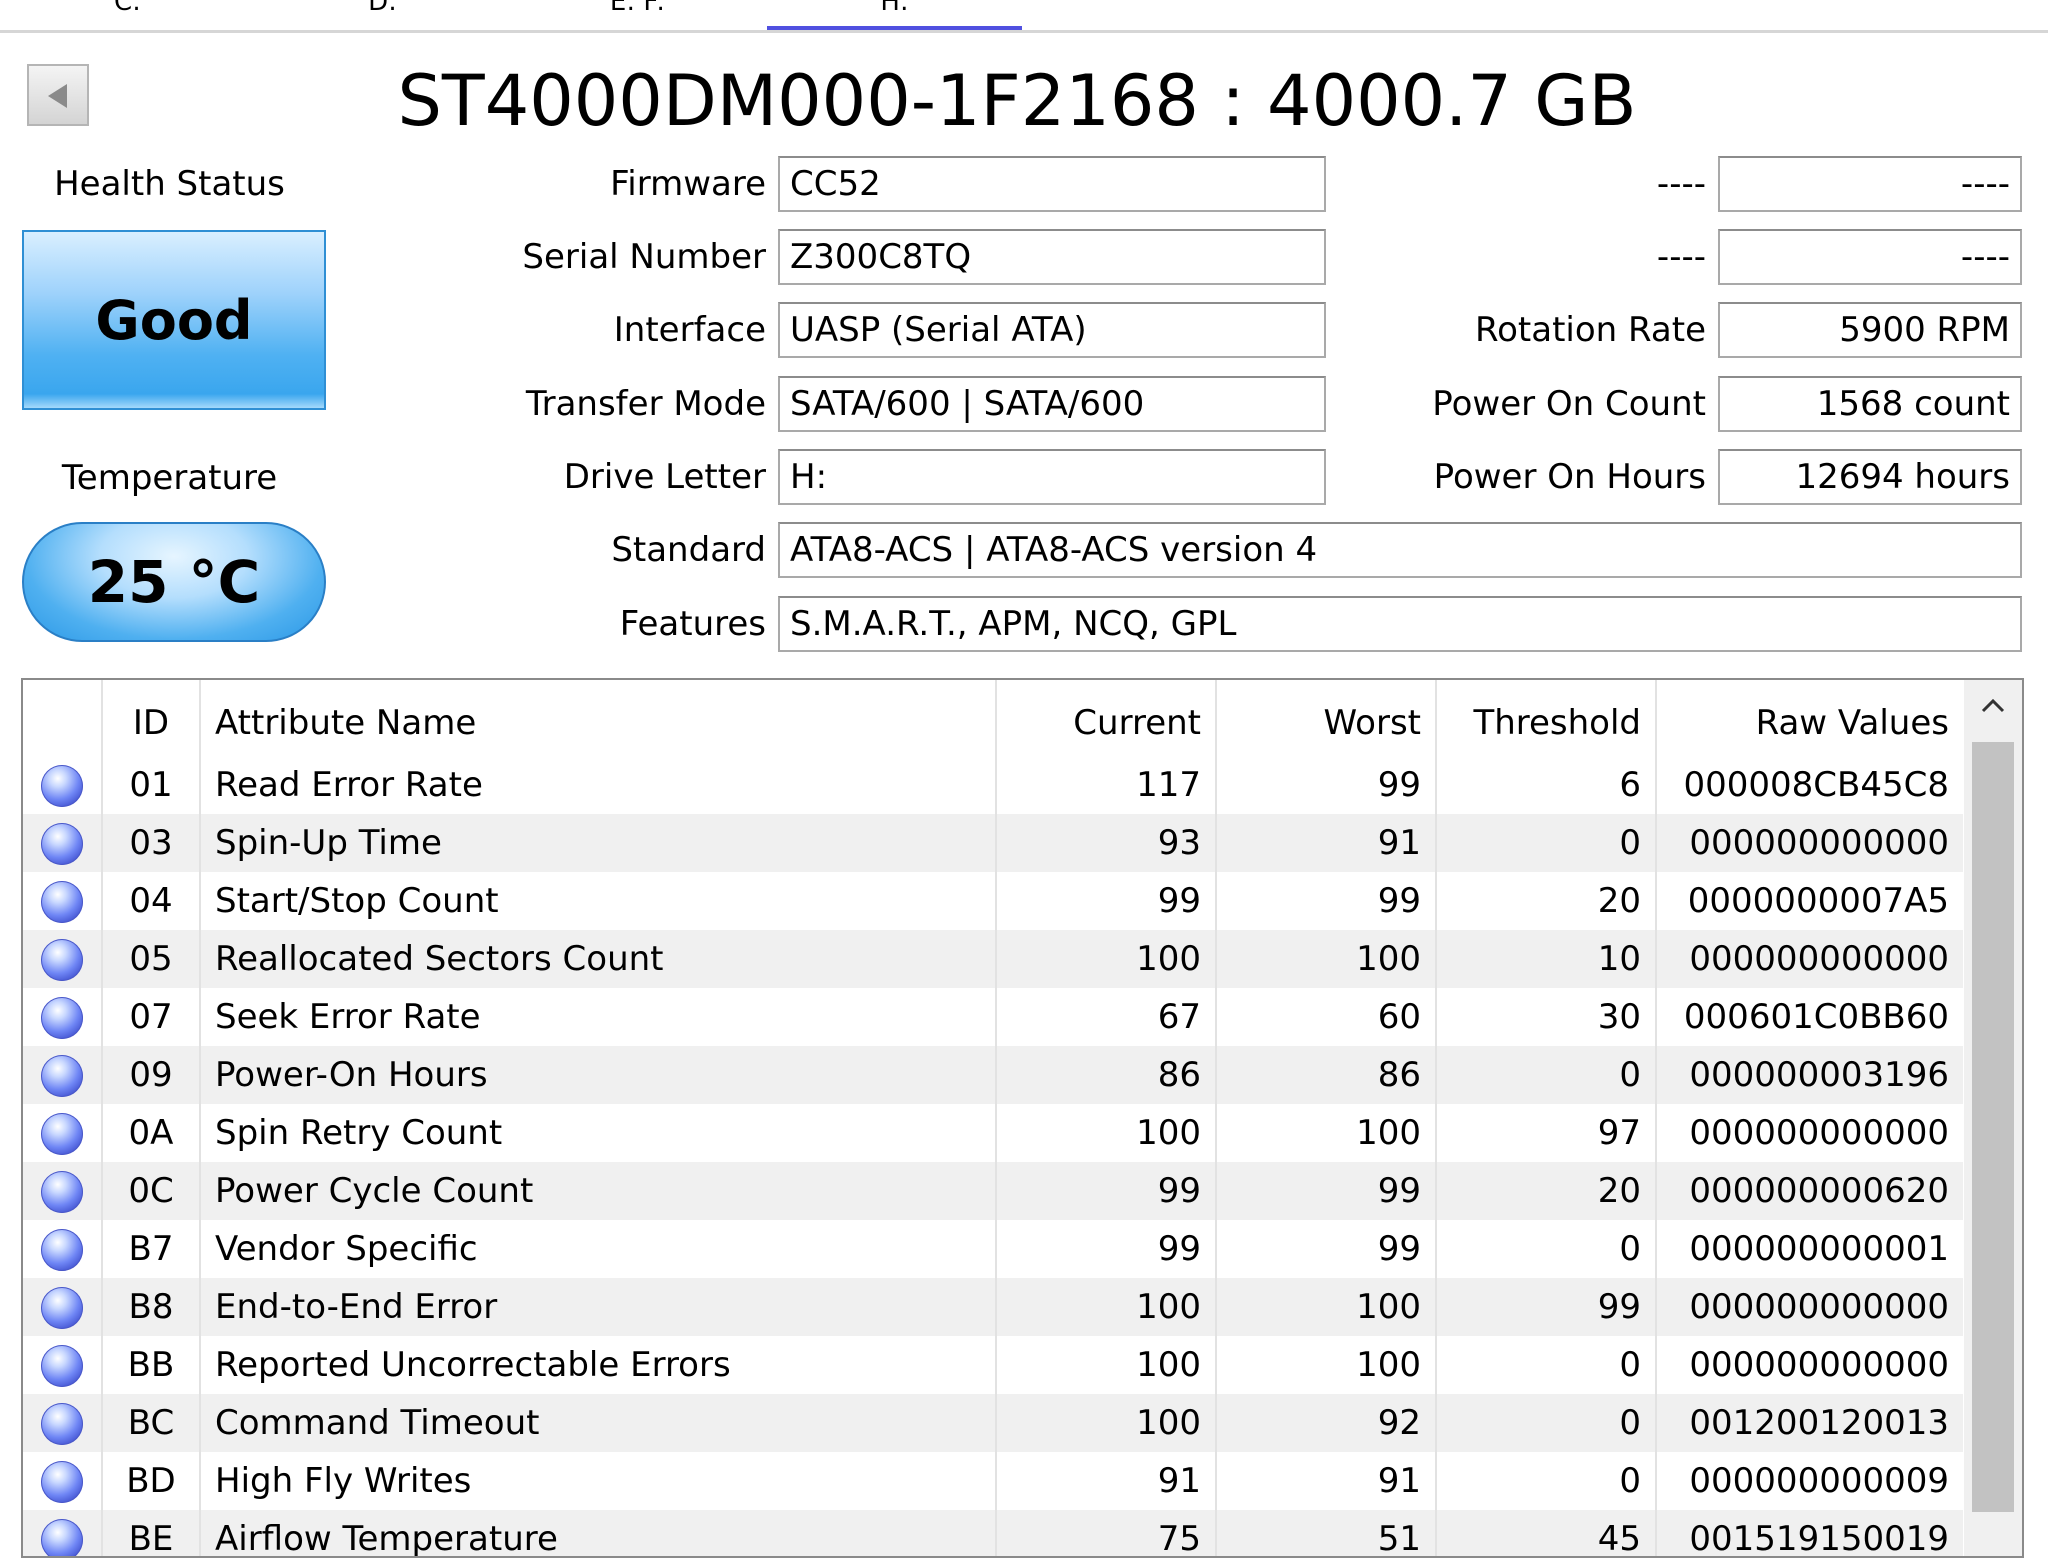 This screenshot has height=1558, width=2048. Describe the element at coordinates (63, 718) in the screenshot. I see `header-status` at that location.